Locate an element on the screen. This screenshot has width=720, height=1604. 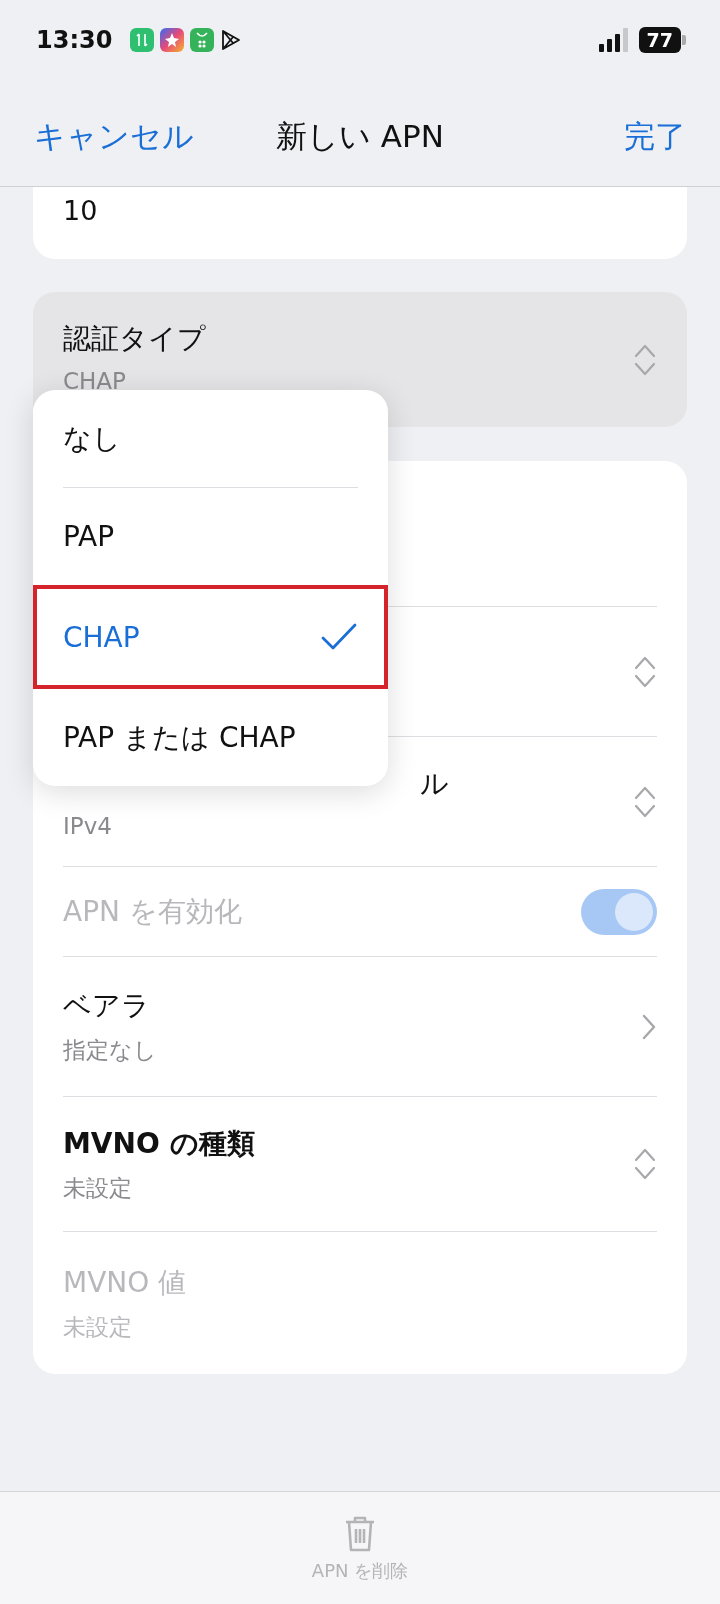
field-value: 10 is located at coordinates (80, 210).